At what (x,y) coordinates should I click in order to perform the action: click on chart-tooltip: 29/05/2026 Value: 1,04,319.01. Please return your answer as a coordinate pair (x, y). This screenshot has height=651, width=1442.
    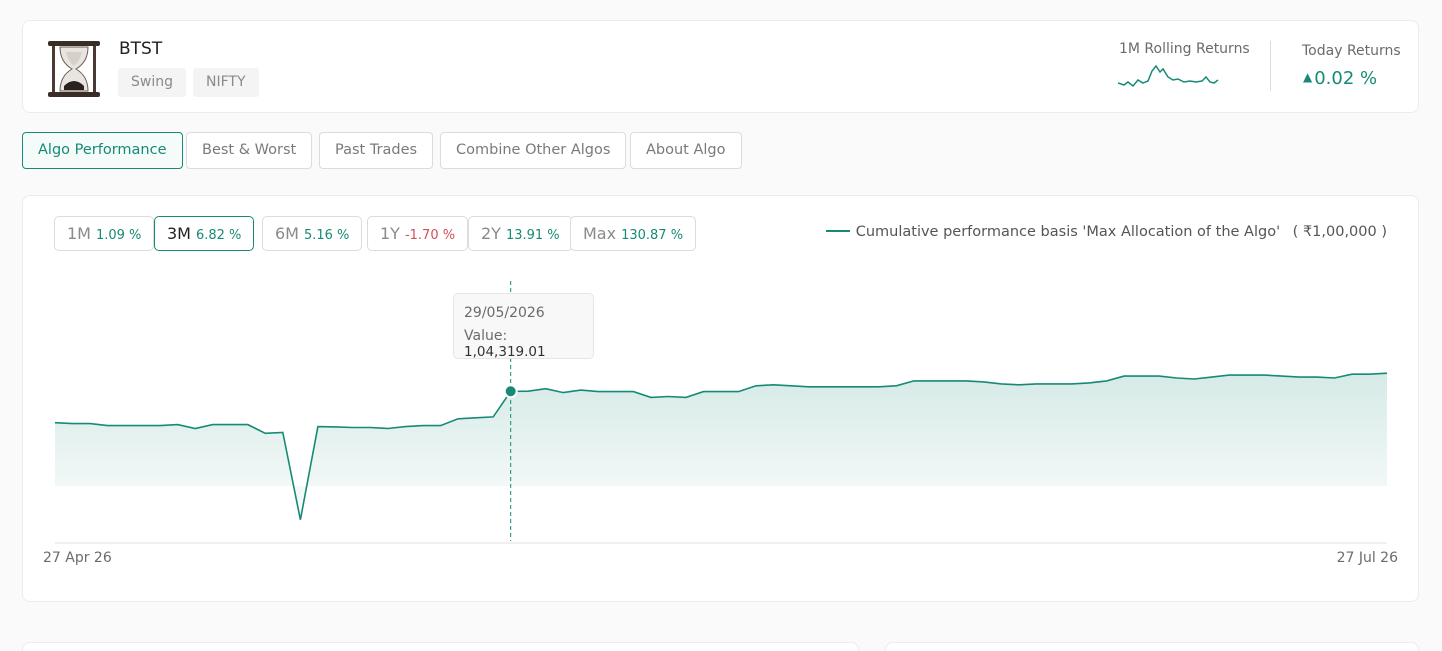
    Looking at the image, I should click on (523, 326).